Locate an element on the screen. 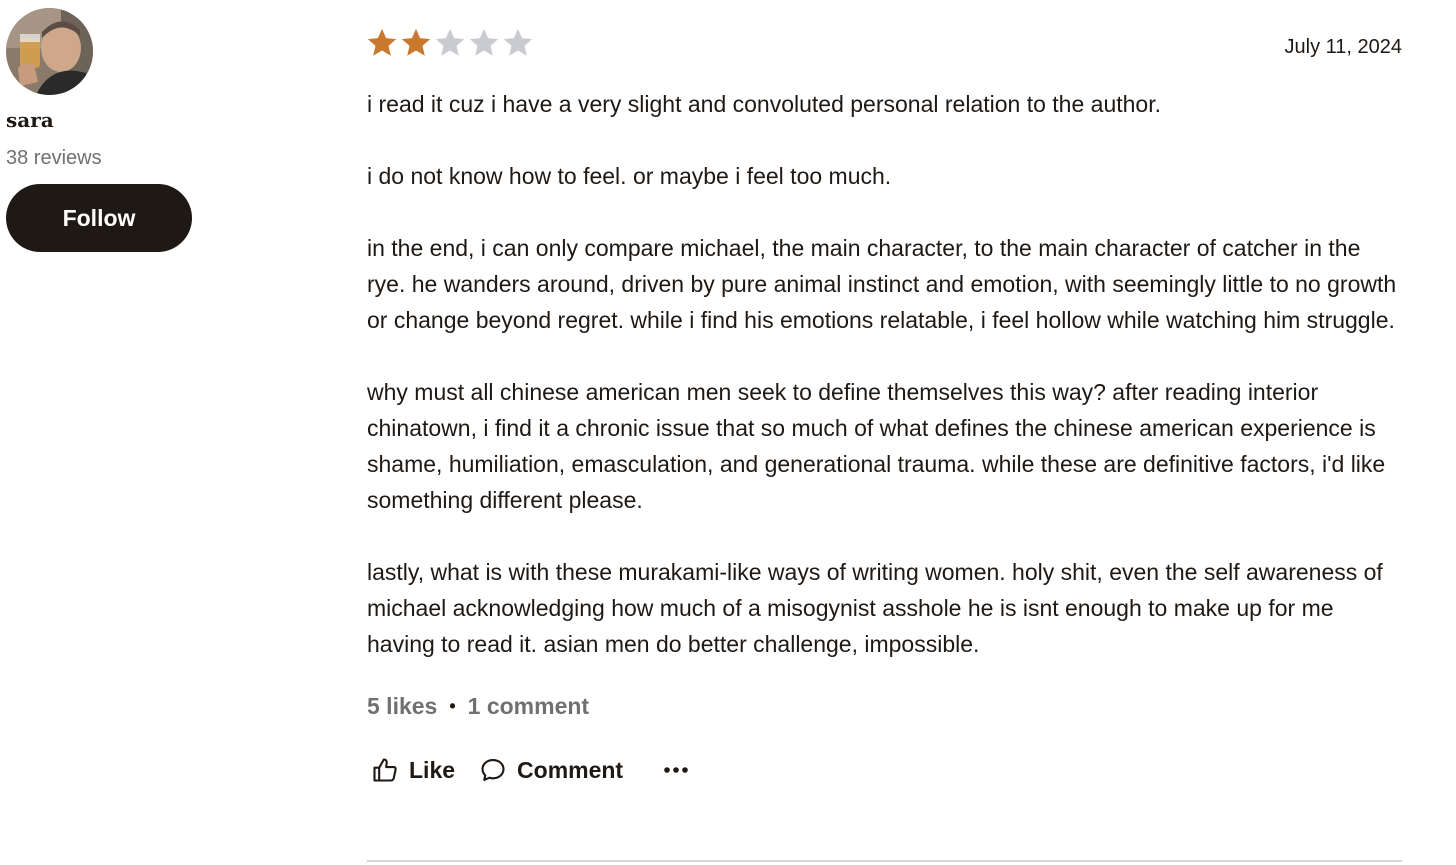 The height and width of the screenshot is (865, 1456). reviewer-name: sara is located at coordinates (106, 120).